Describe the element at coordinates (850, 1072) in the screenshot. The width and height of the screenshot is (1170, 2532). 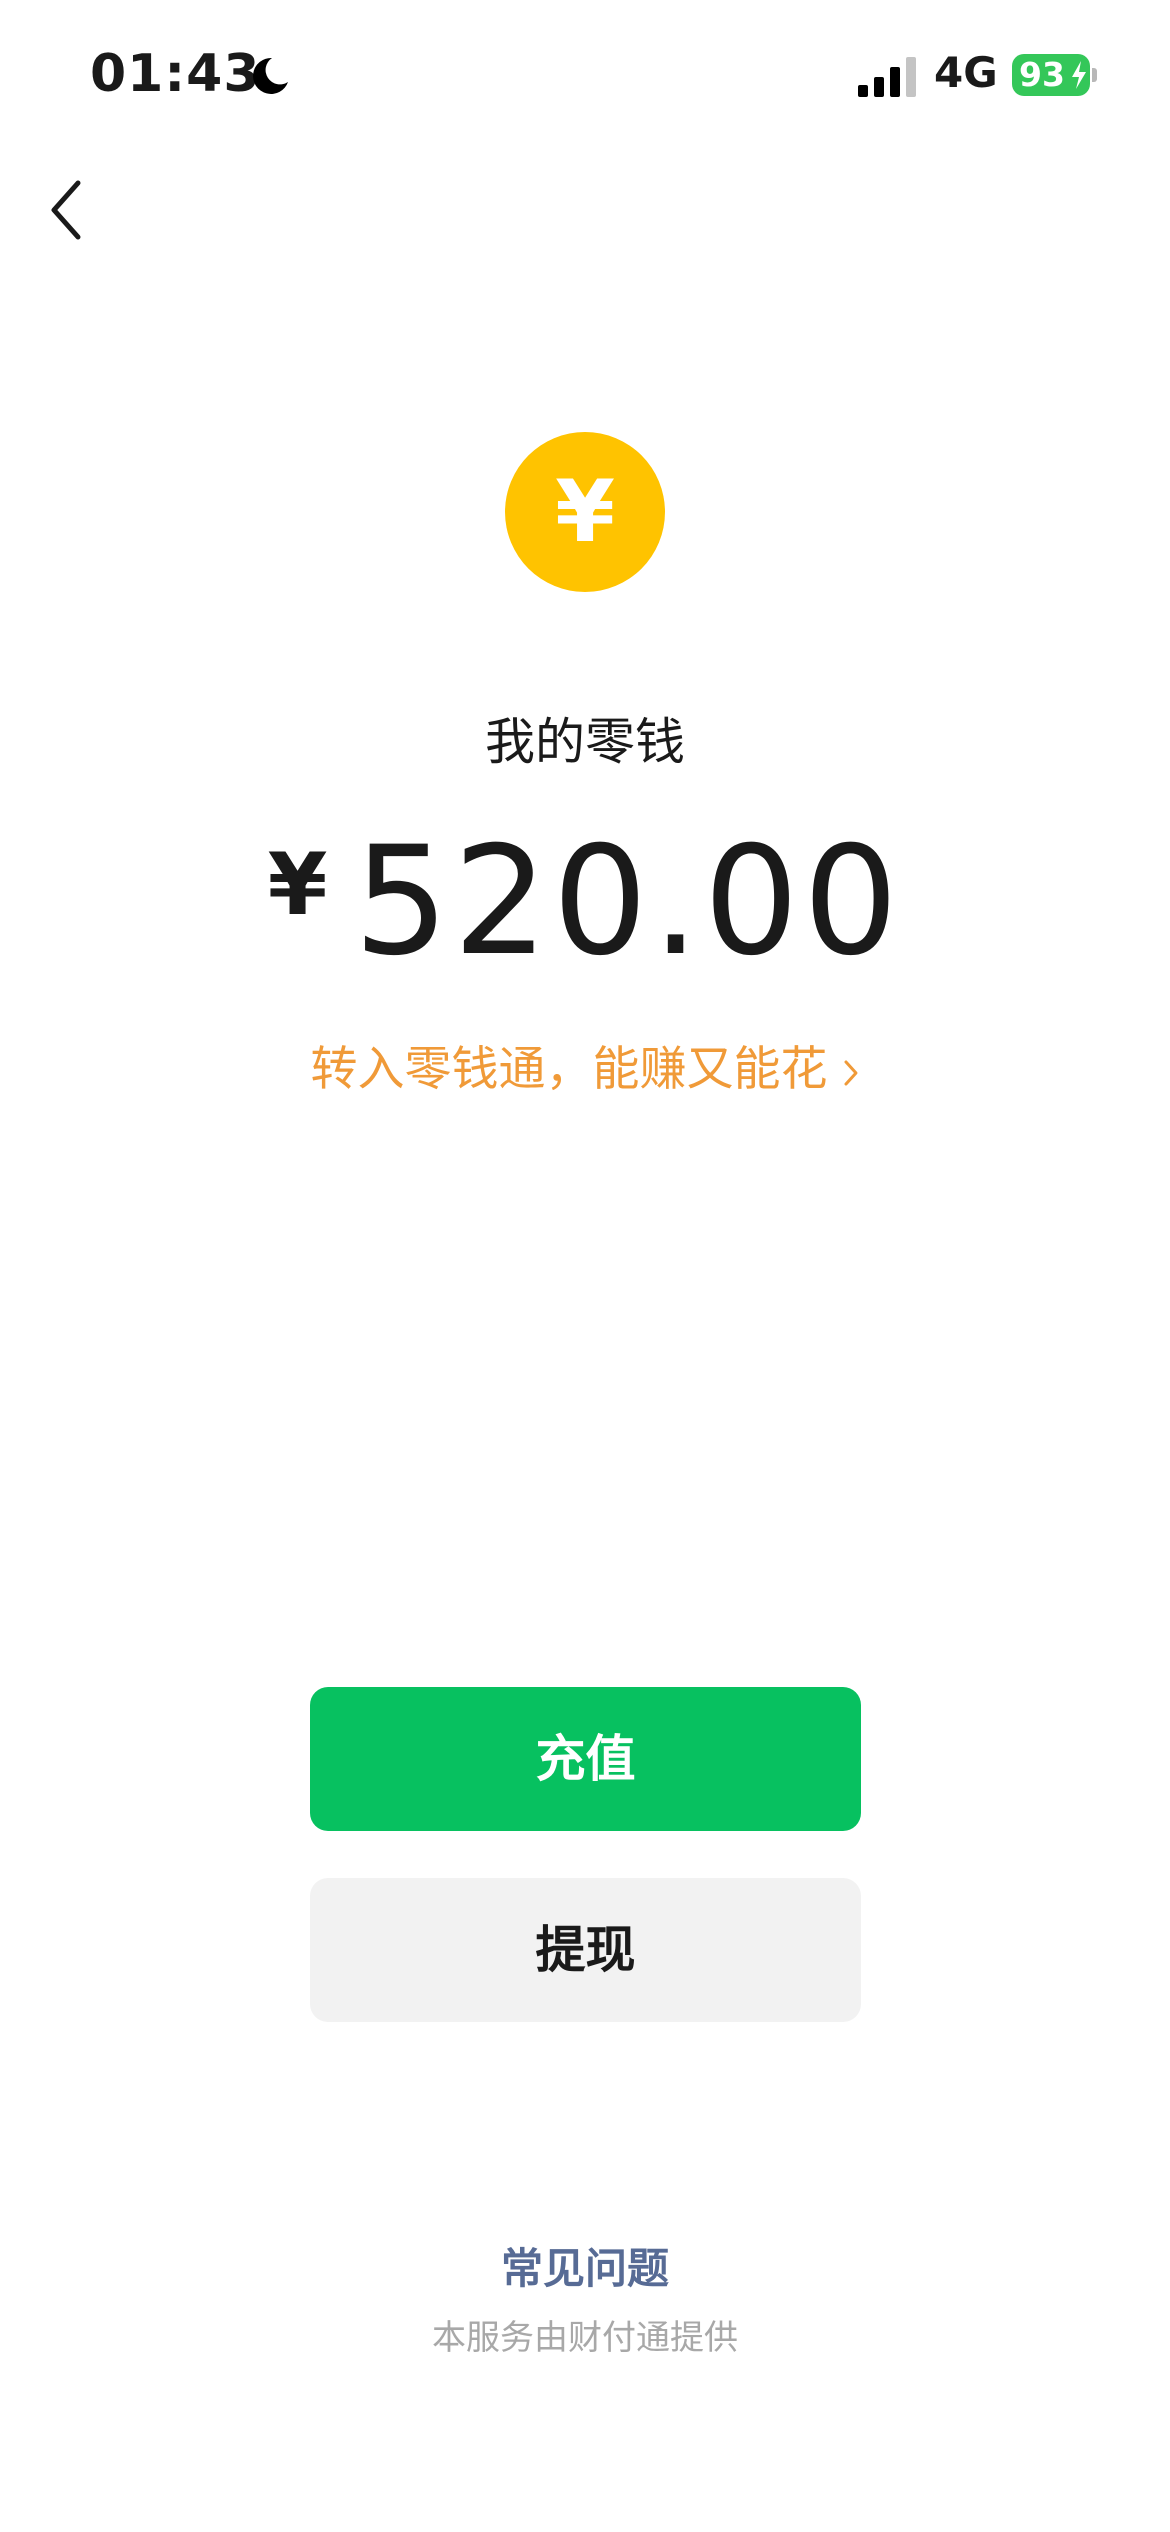
I see `chevron-right-icon` at that location.